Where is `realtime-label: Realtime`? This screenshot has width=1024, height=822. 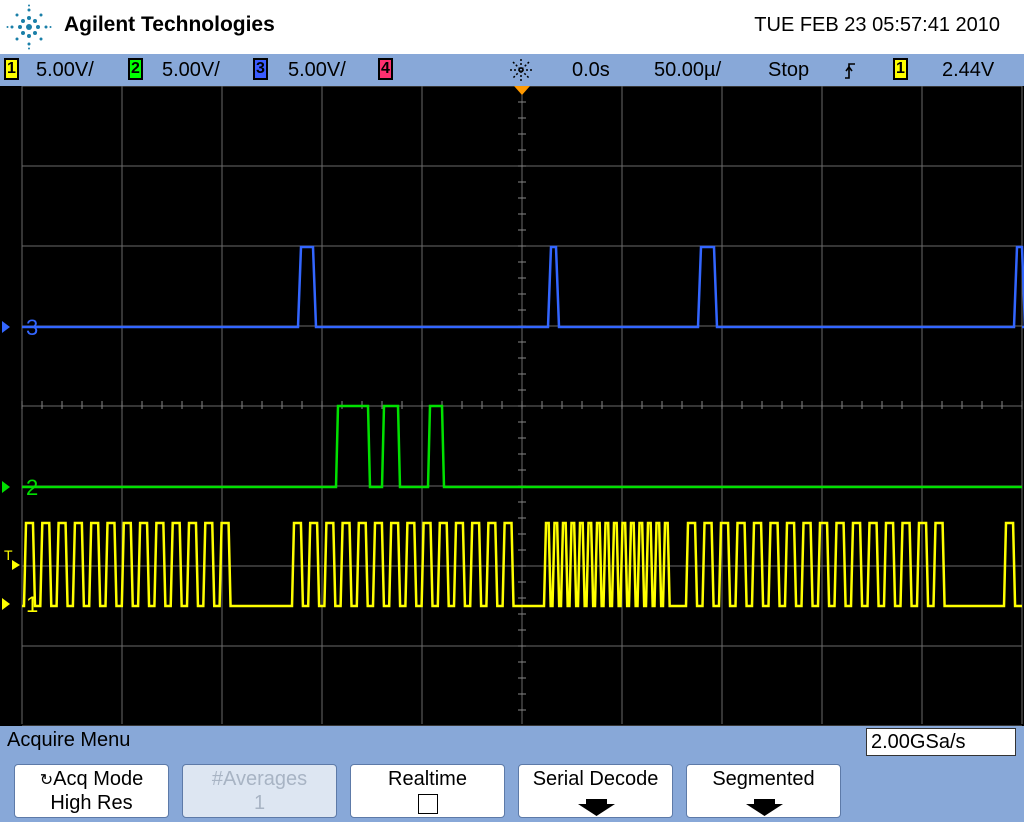
realtime-label: Realtime is located at coordinates (427, 779).